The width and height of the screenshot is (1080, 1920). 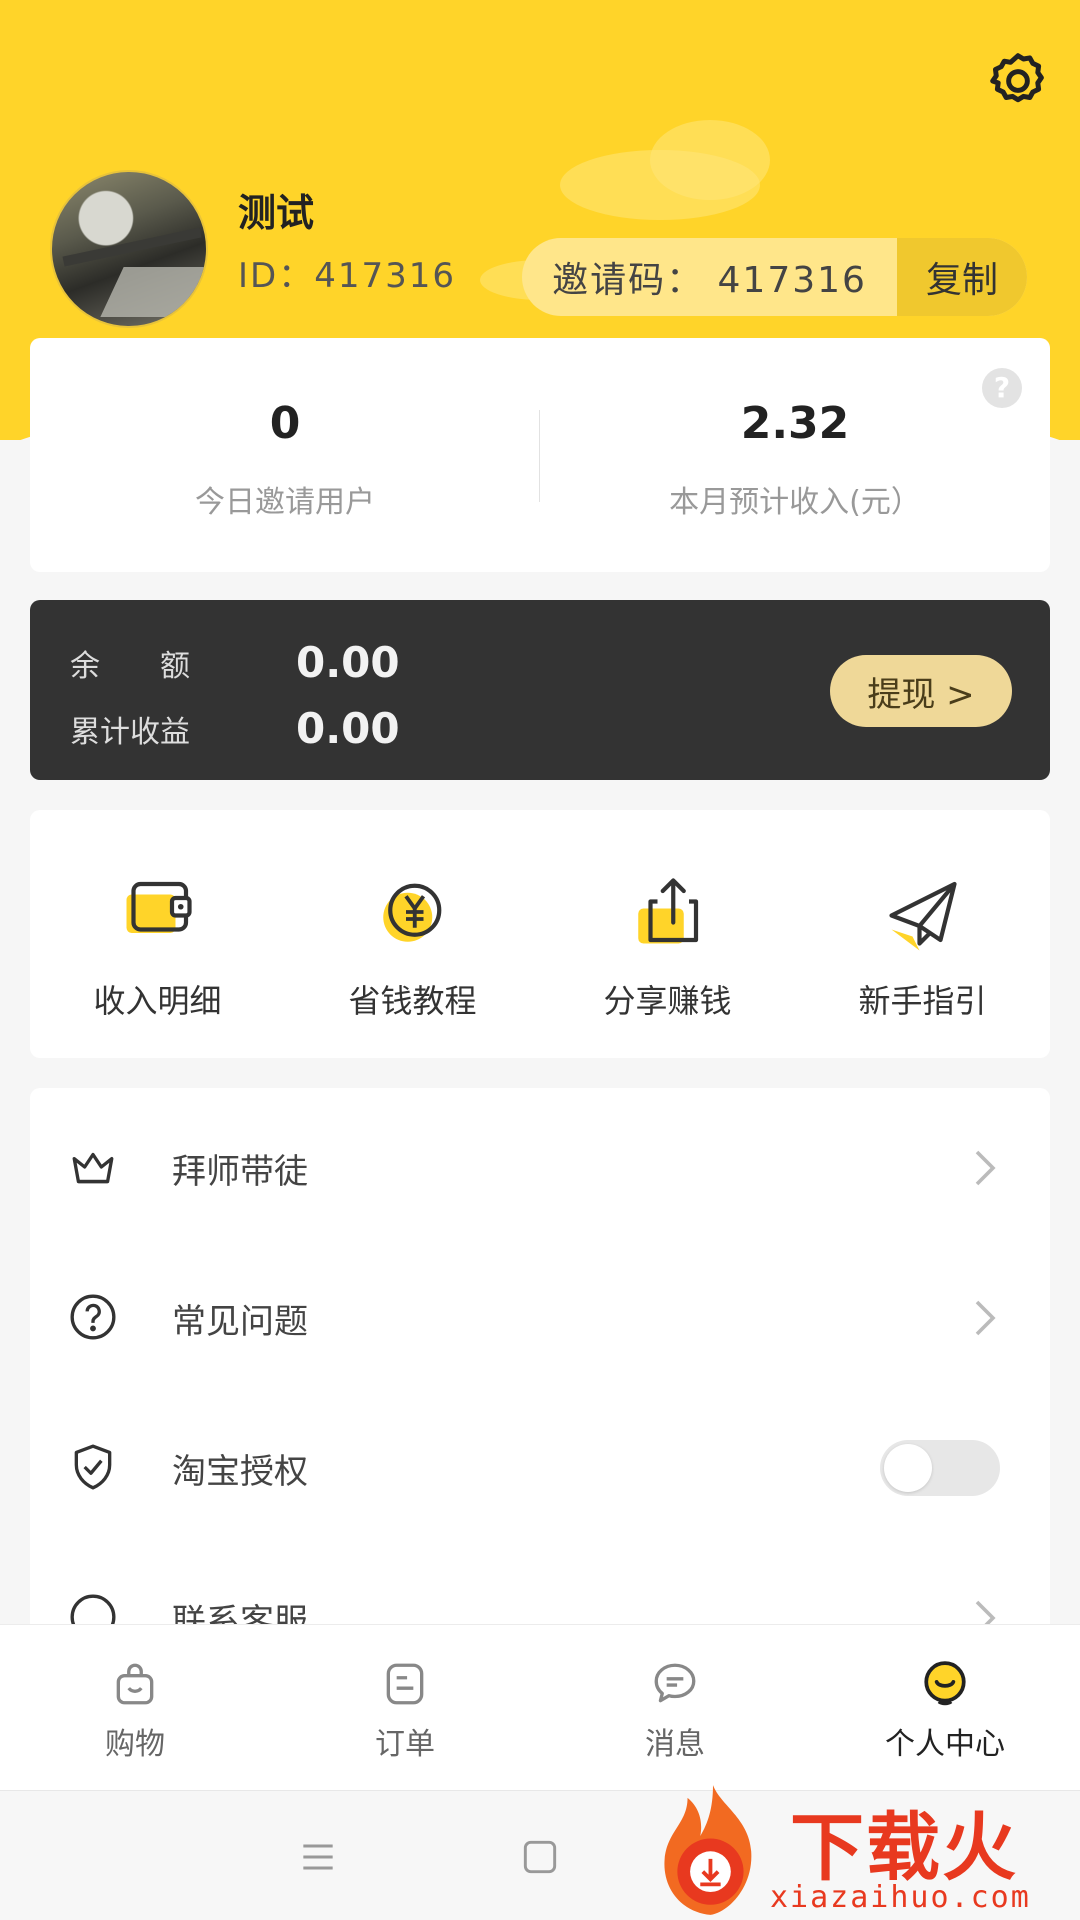 I want to click on flame-logo-icon, so click(x=708, y=1850).